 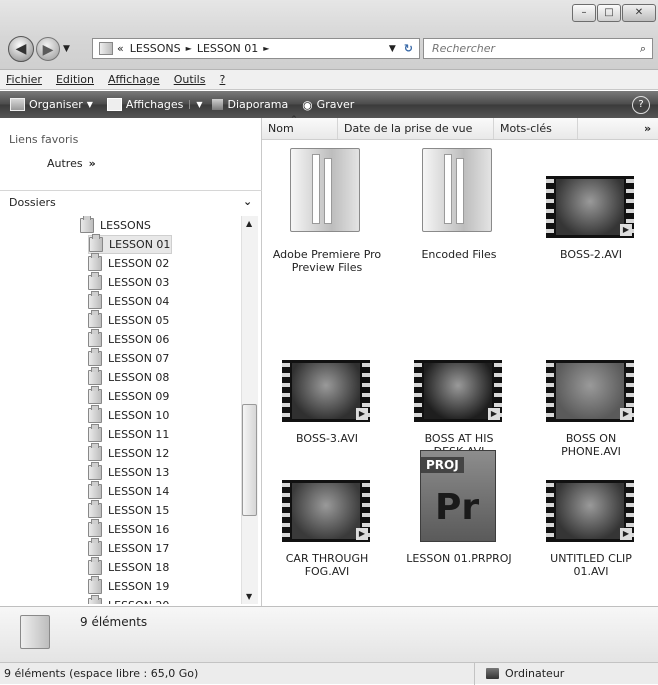 I want to click on more-columns-icon: », so click(x=647, y=128).